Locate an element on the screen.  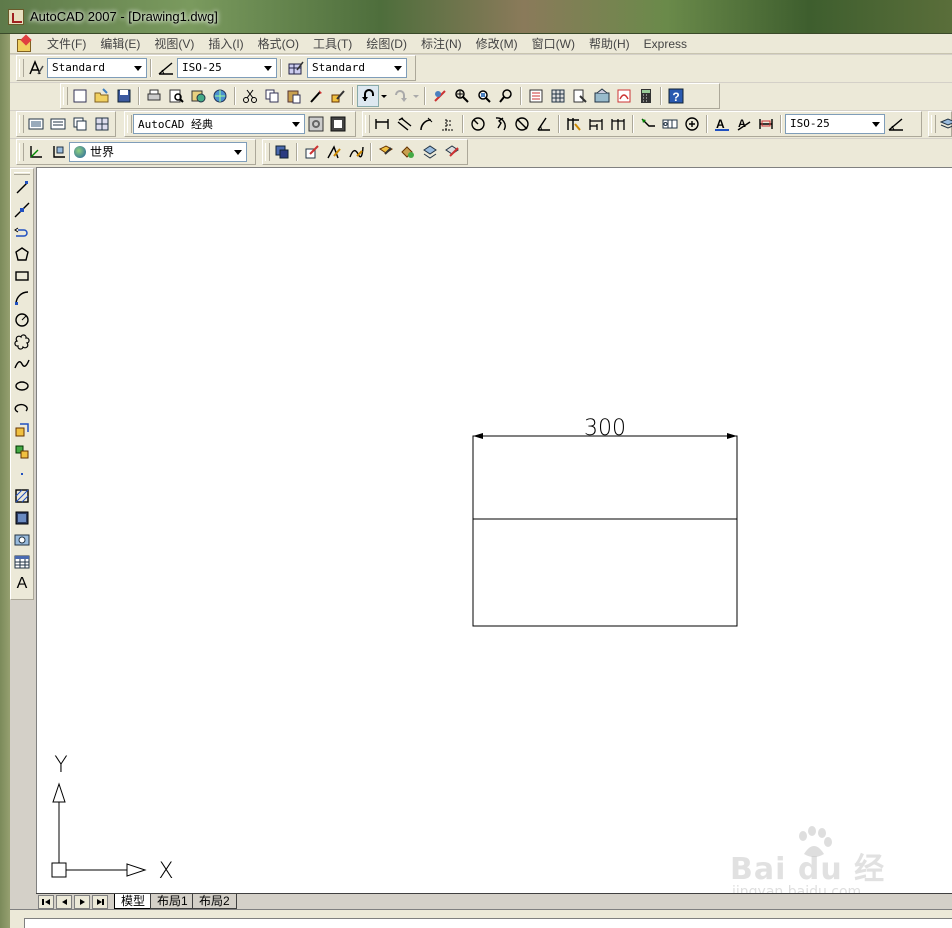
dim-style-icon is located at coordinates (166, 68).